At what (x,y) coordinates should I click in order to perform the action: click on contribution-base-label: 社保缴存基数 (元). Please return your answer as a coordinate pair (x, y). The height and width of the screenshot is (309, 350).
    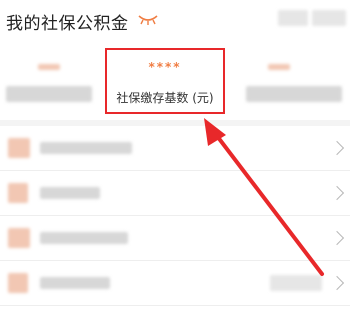
    Looking at the image, I should click on (165, 98).